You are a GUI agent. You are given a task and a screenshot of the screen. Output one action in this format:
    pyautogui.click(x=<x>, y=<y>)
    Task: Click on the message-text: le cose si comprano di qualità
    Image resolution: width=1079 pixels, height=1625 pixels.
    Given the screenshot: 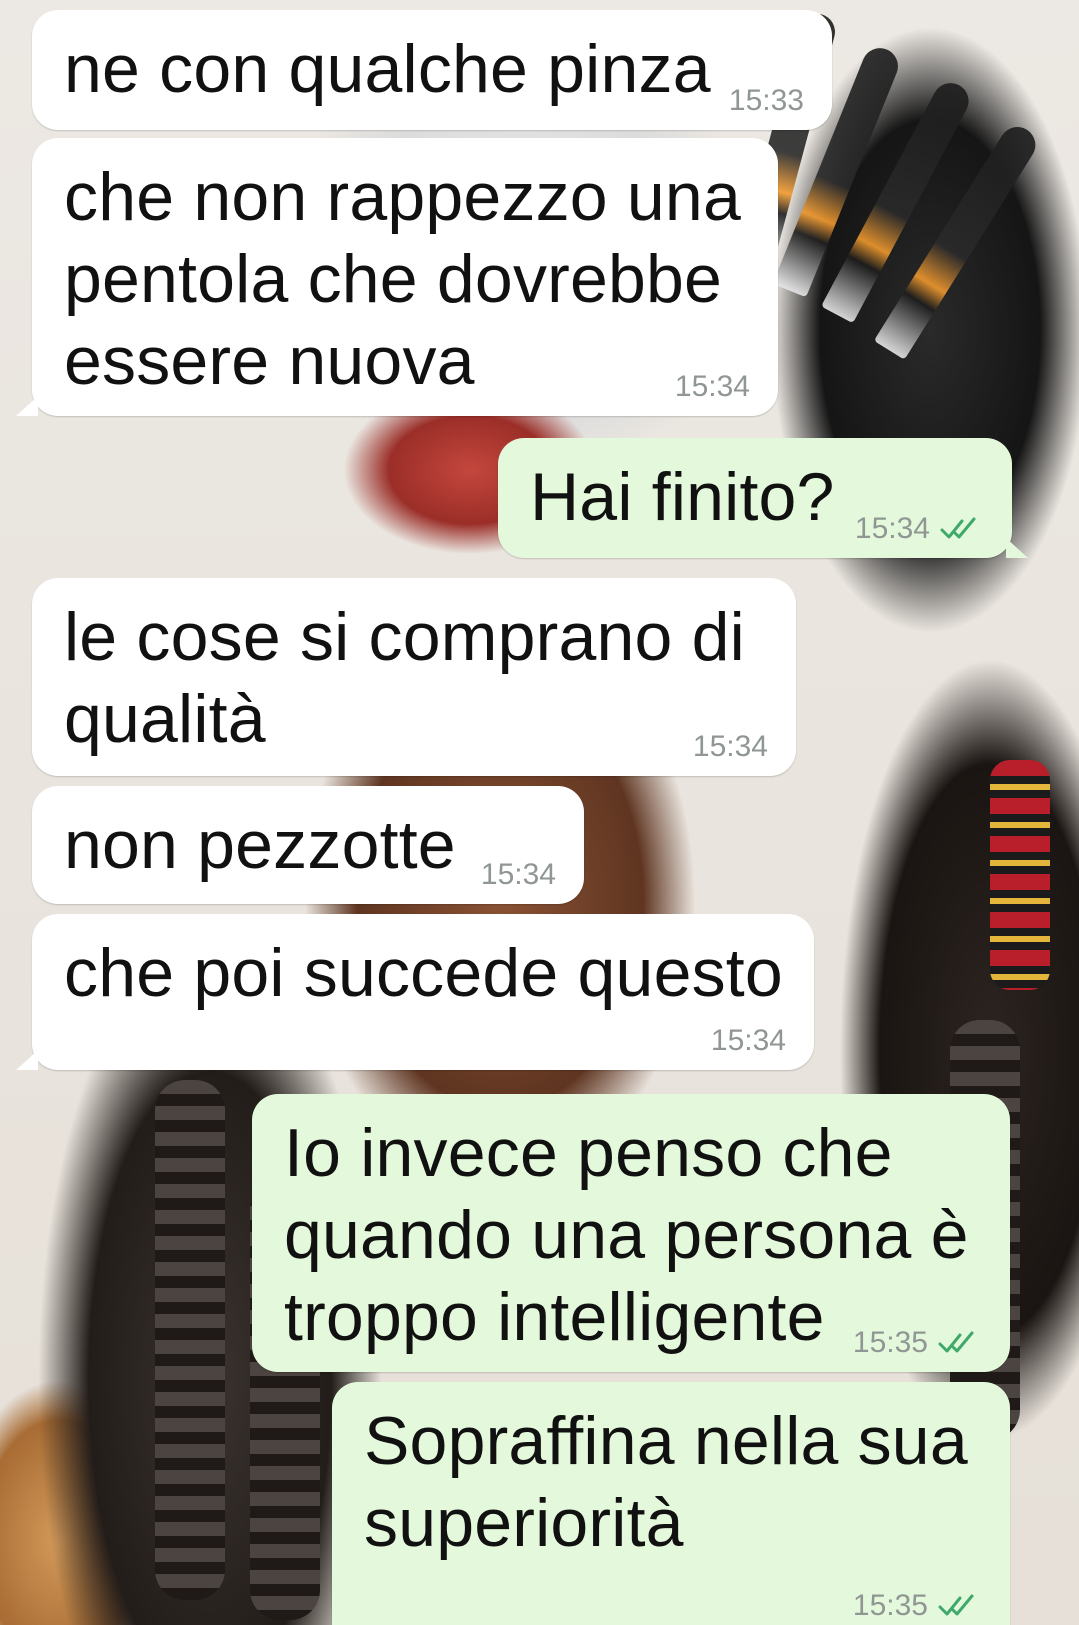 What is the action you would take?
    pyautogui.click(x=404, y=678)
    